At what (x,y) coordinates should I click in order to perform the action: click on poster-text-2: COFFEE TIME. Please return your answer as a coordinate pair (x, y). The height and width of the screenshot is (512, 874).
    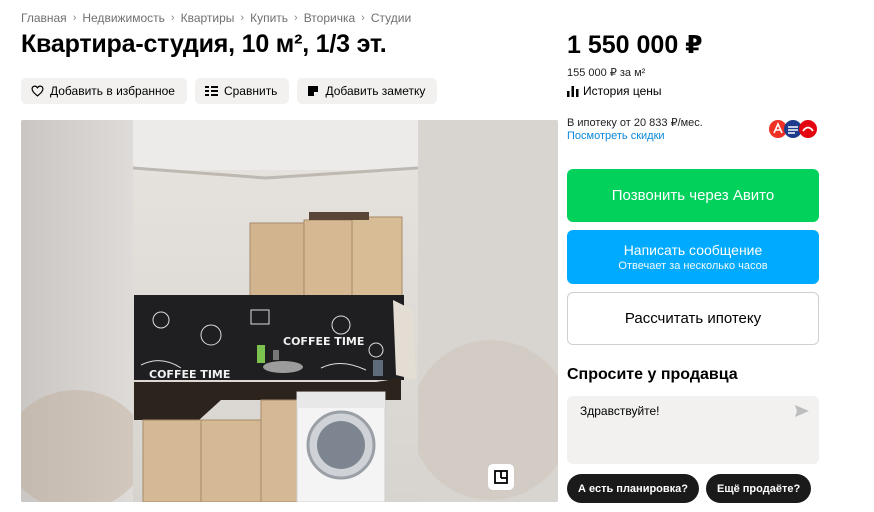
    Looking at the image, I should click on (323, 341).